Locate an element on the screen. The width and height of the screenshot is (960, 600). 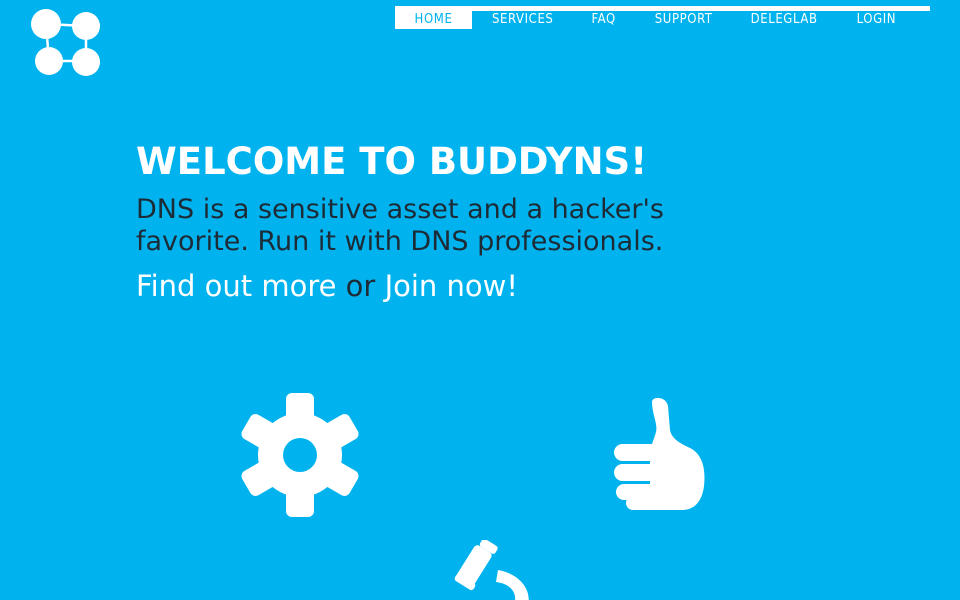
find-out-more-link: Find out more is located at coordinates (236, 286).